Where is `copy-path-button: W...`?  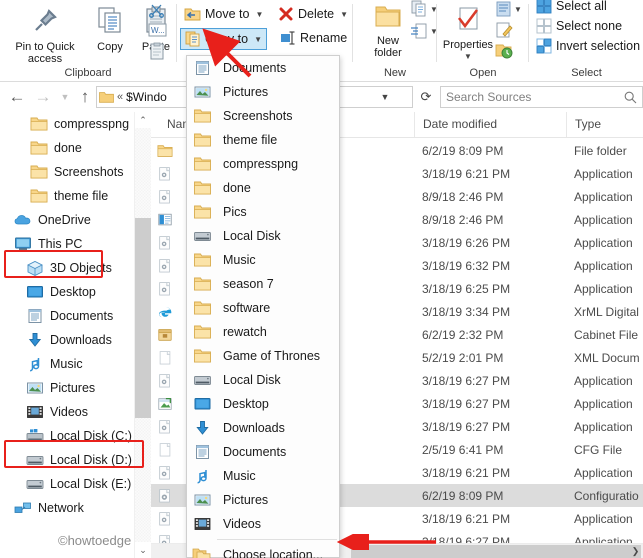 copy-path-button: W... is located at coordinates (158, 31).